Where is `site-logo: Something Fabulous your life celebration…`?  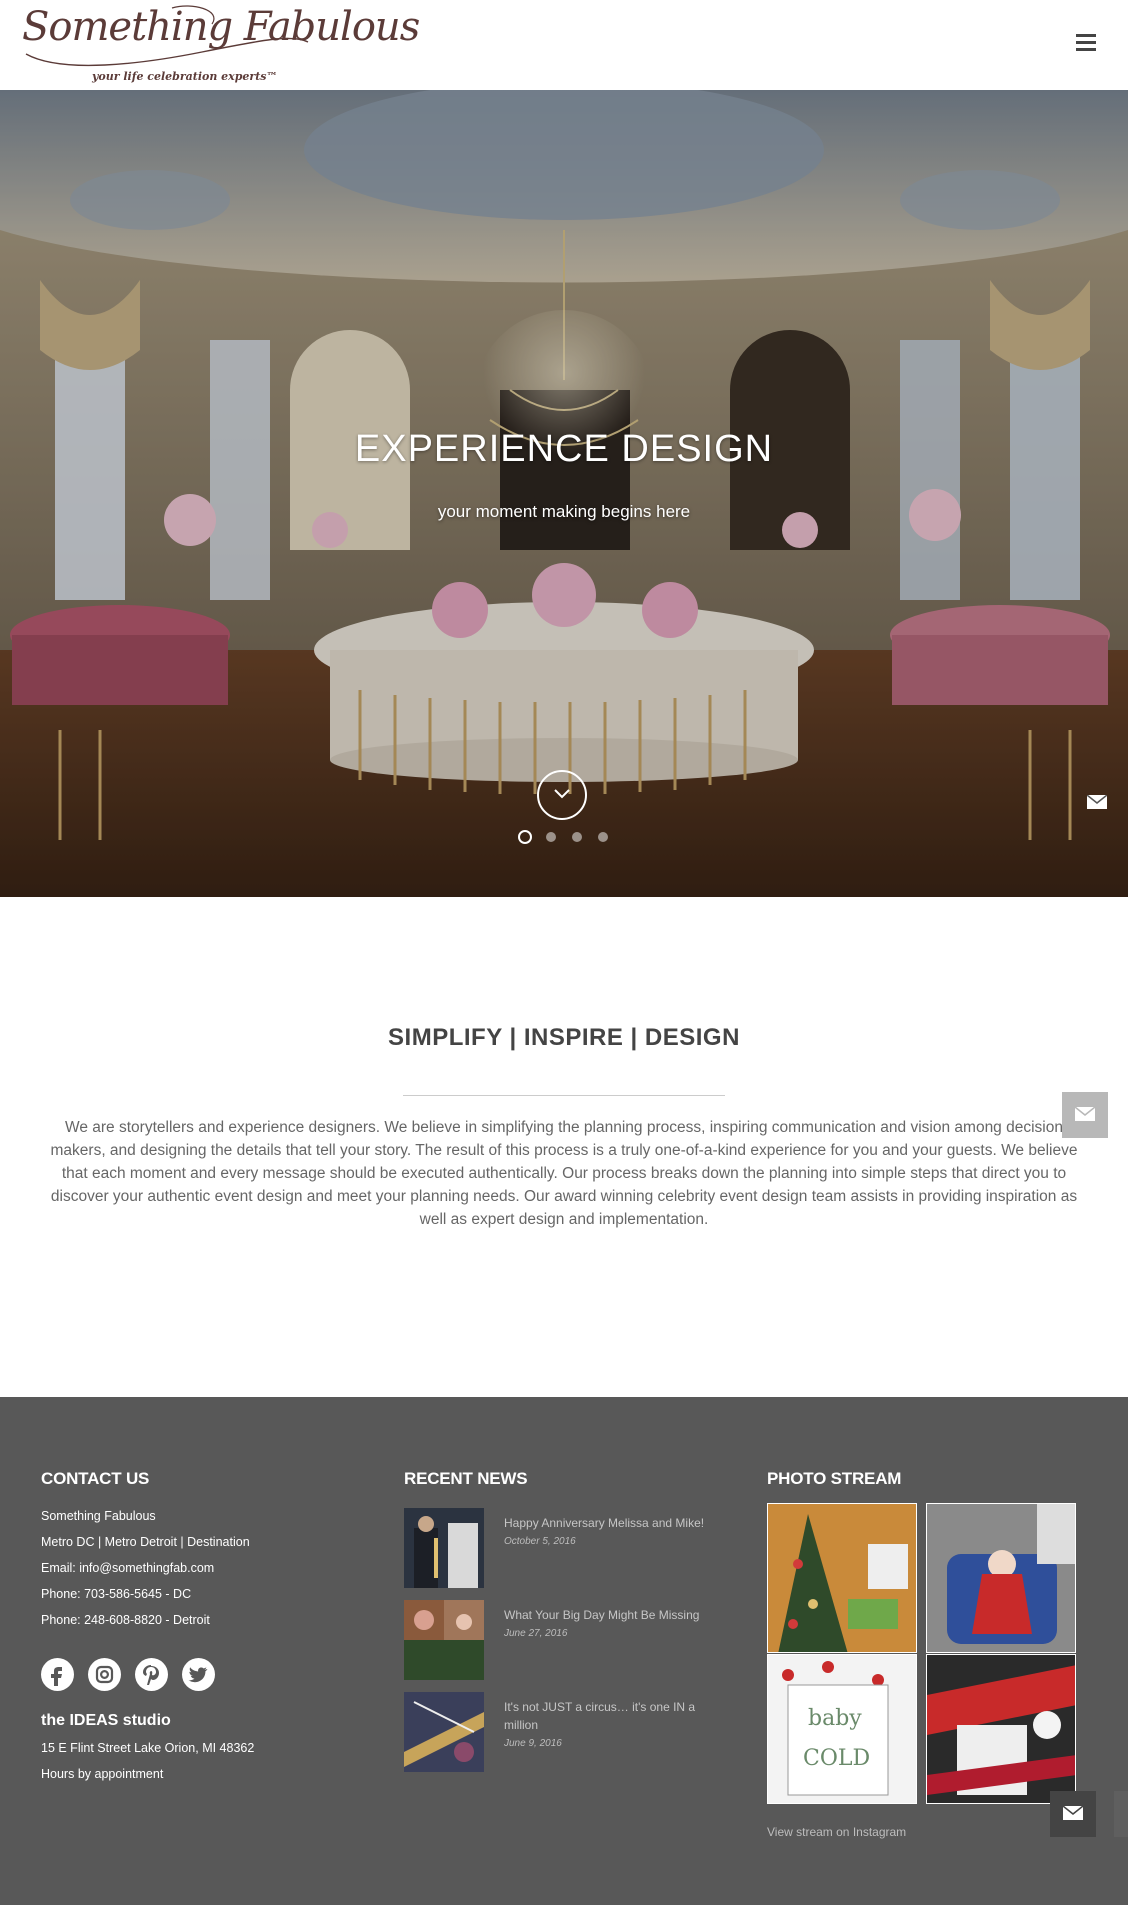 site-logo: Something Fabulous your life celebration… is located at coordinates (221, 46).